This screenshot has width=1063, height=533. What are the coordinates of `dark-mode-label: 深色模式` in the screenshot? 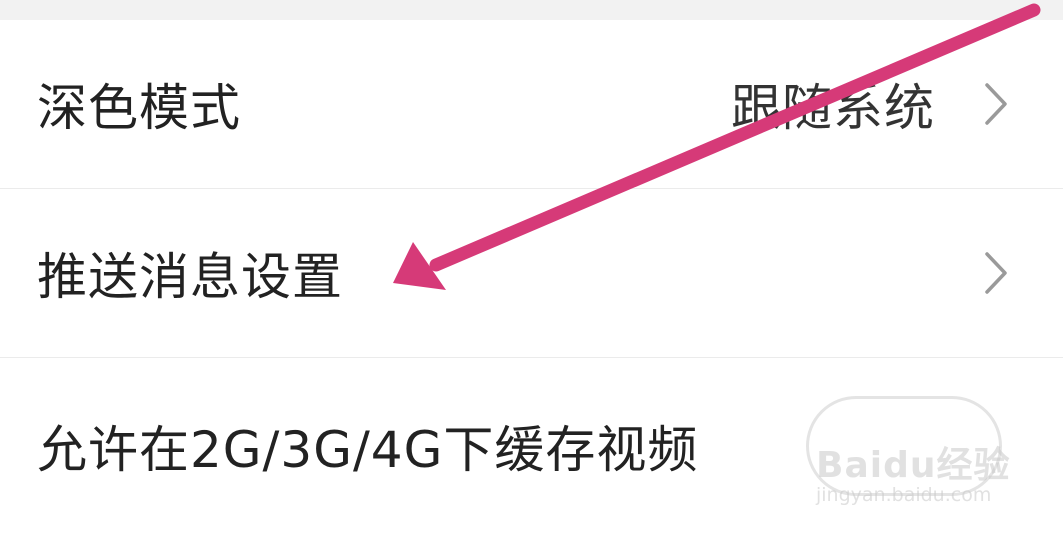 It's located at (139, 108).